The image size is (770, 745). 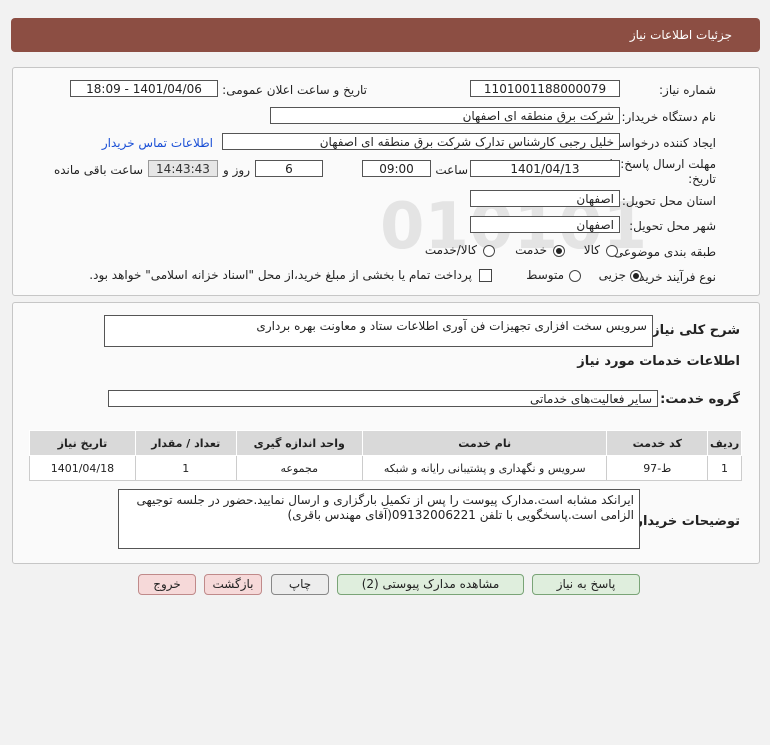 What do you see at coordinates (668, 201) in the screenshot?
I see `province-label: استان محل تحویل:` at bounding box center [668, 201].